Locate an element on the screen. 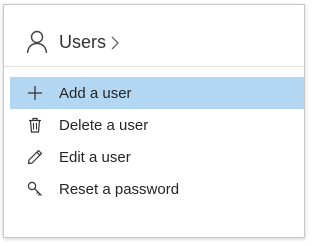 Image resolution: width=320 pixels, height=246 pixels. menu-item-label: Delete a user is located at coordinates (104, 125).